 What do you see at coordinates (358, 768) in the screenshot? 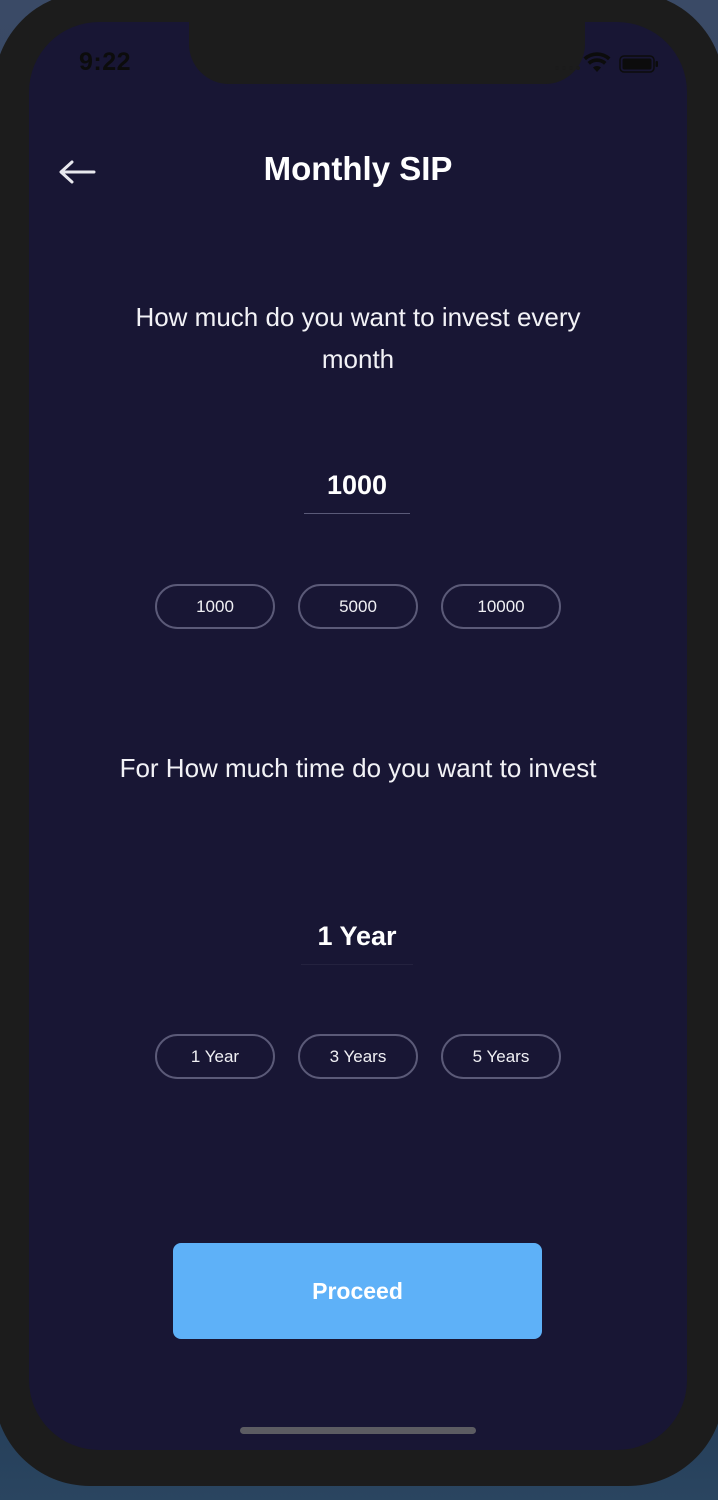
I see `duration-question: For How much time do you want to invest` at bounding box center [358, 768].